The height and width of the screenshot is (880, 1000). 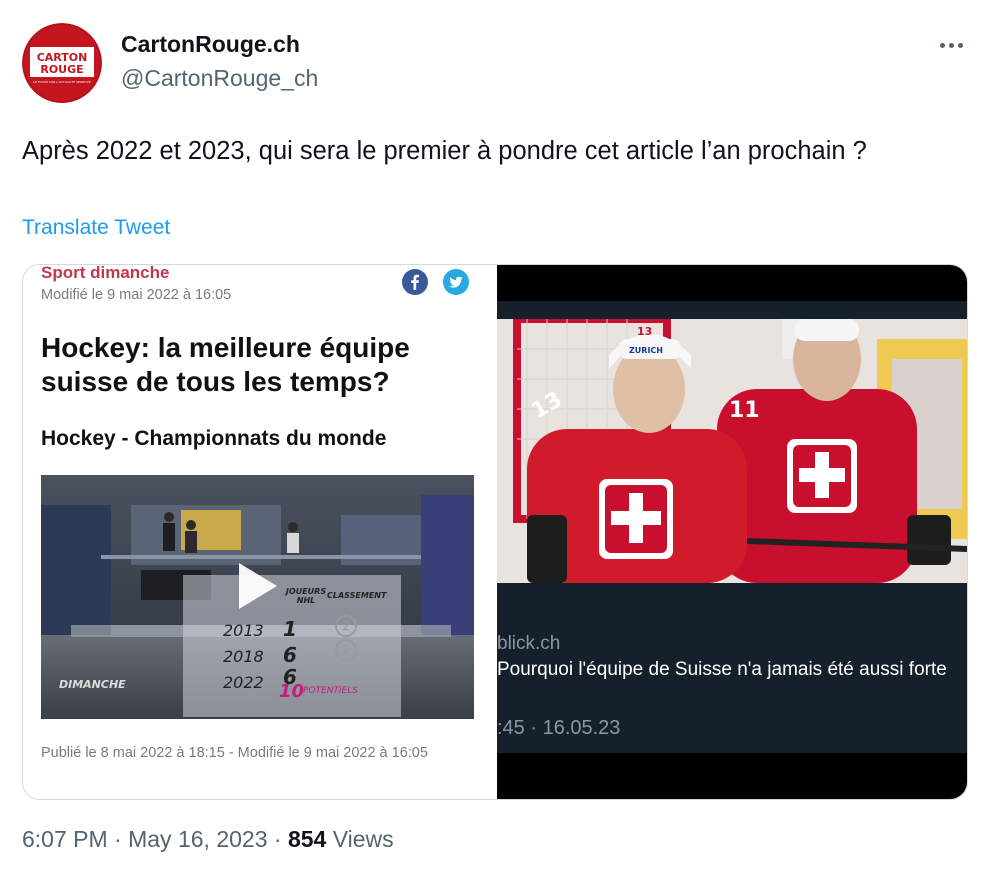 What do you see at coordinates (292, 691) in the screenshot?
I see `potential-count: 10` at bounding box center [292, 691].